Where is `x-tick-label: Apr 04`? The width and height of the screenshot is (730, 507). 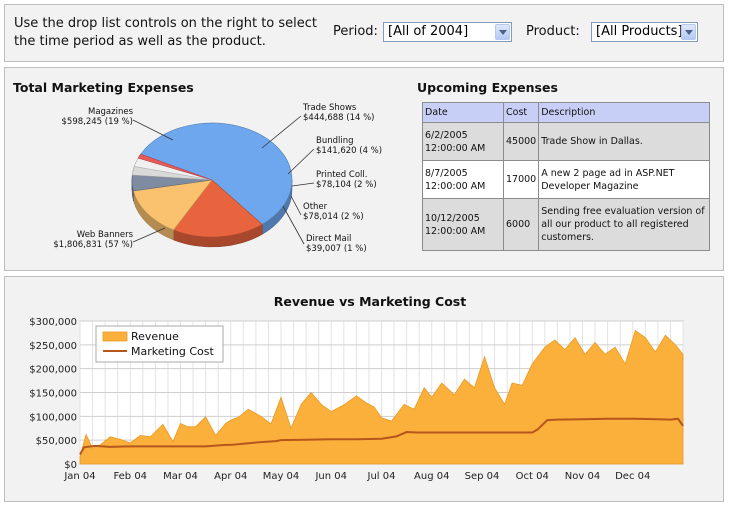
x-tick-label: Apr 04 is located at coordinates (230, 476).